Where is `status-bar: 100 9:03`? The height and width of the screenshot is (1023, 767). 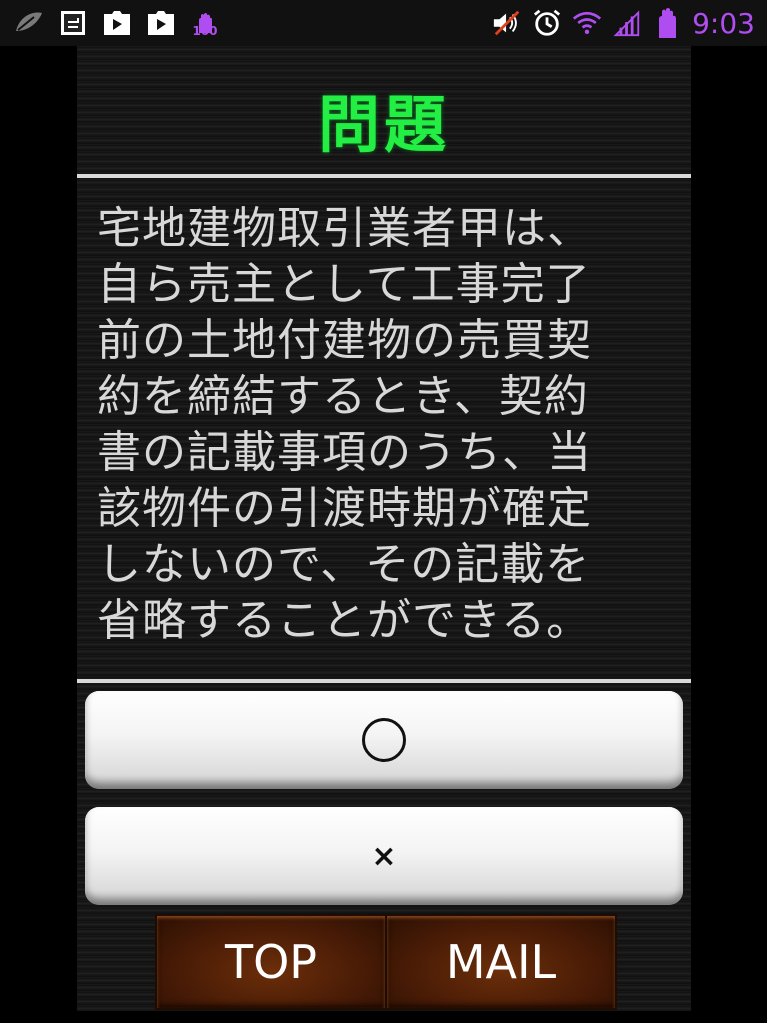 status-bar: 100 9:03 is located at coordinates (383, 23).